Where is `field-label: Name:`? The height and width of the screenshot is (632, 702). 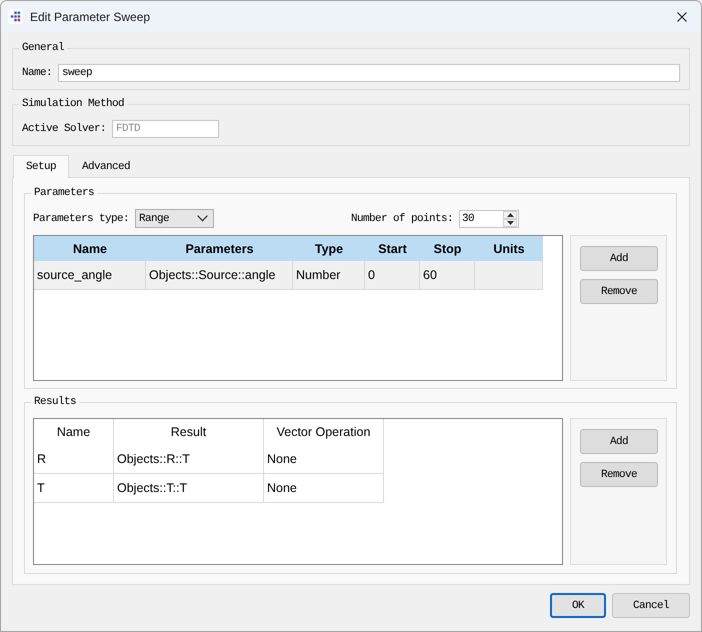 field-label: Name: is located at coordinates (37, 73).